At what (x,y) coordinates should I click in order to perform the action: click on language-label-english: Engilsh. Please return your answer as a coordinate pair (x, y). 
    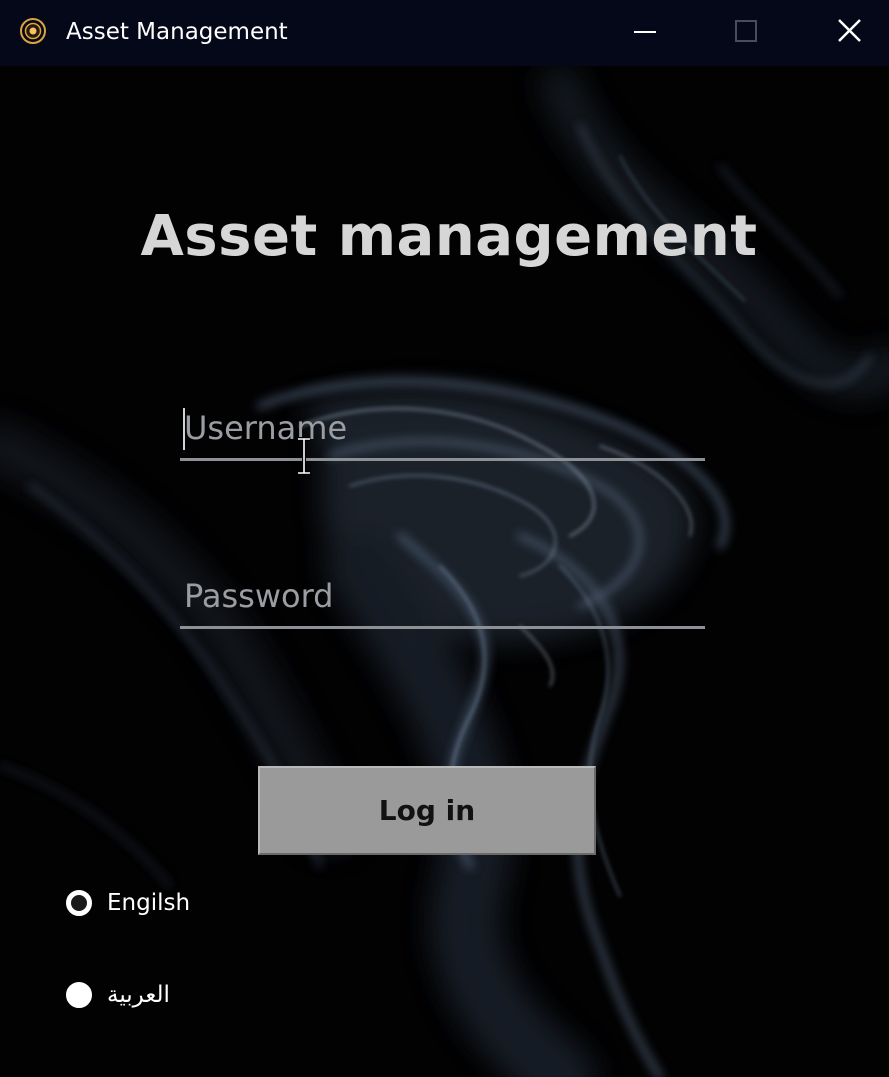
    Looking at the image, I should click on (148, 903).